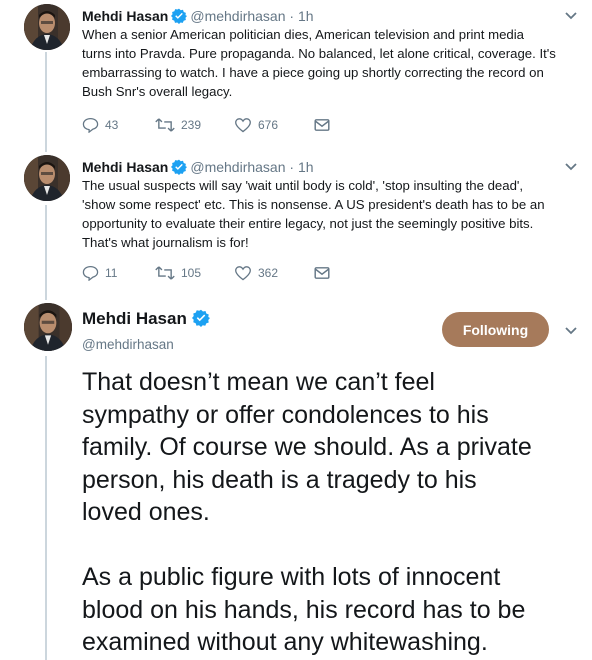 This screenshot has height=660, width=592. I want to click on author-name-row: Mehdi Hasan, so click(147, 320).